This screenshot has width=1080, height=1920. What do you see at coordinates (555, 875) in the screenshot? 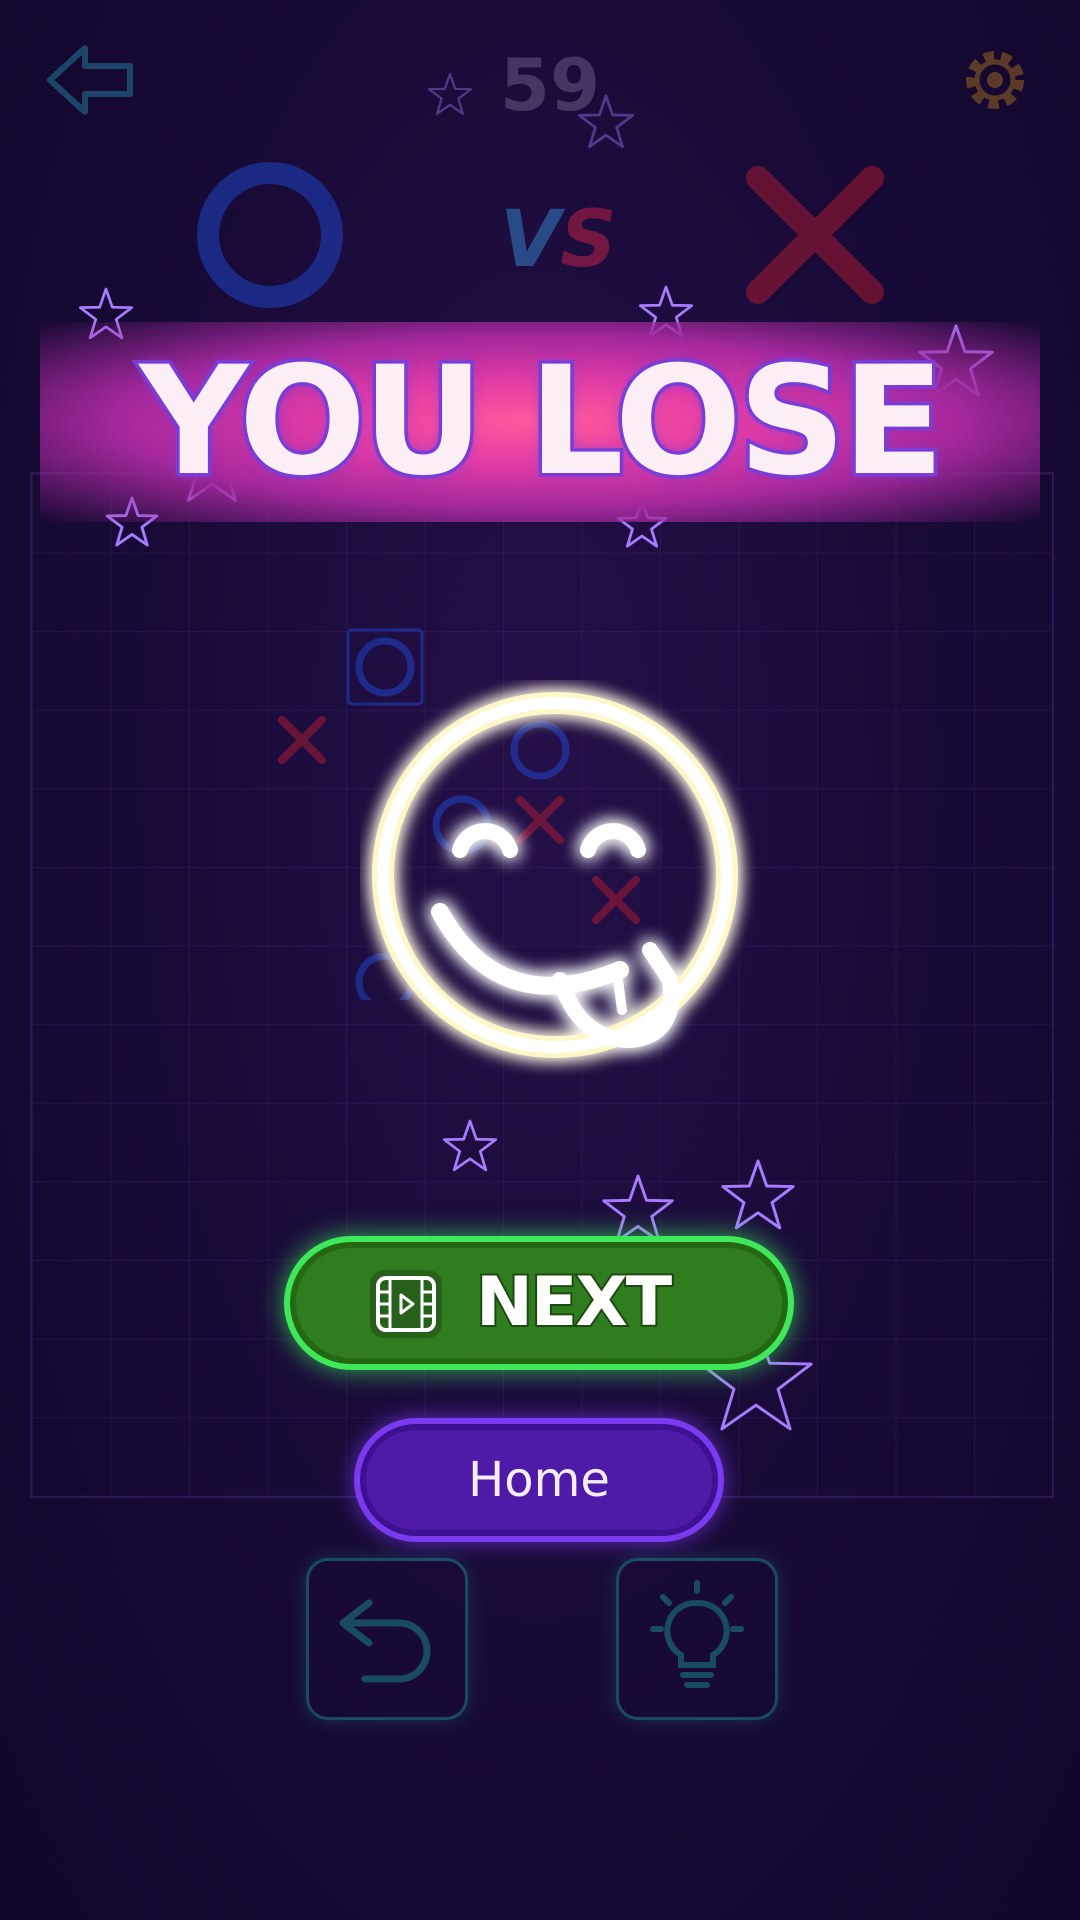
I see `tongue-smiley-icon` at bounding box center [555, 875].